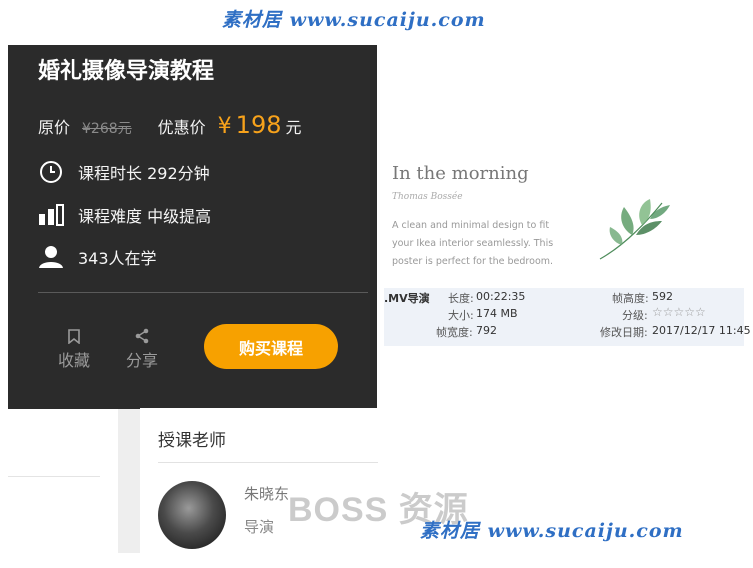 Image resolution: width=753 pixels, height=568 pixels. I want to click on course-title: 婚礼摄像导演教程, so click(126, 71).